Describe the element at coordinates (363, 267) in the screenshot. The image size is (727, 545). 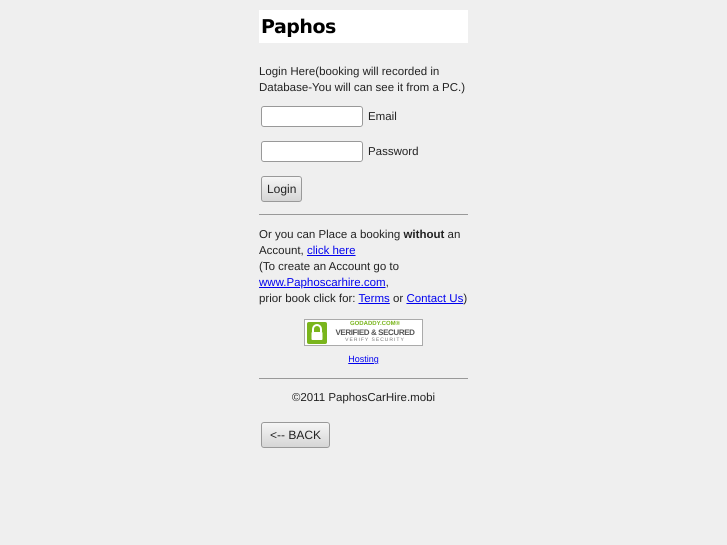
I see `booking-note: Or you can Place a booking without an Account, click here (To create an Account go to www.Paphoscarhire.com, prior book click for: Terms or Contact Us)` at that location.